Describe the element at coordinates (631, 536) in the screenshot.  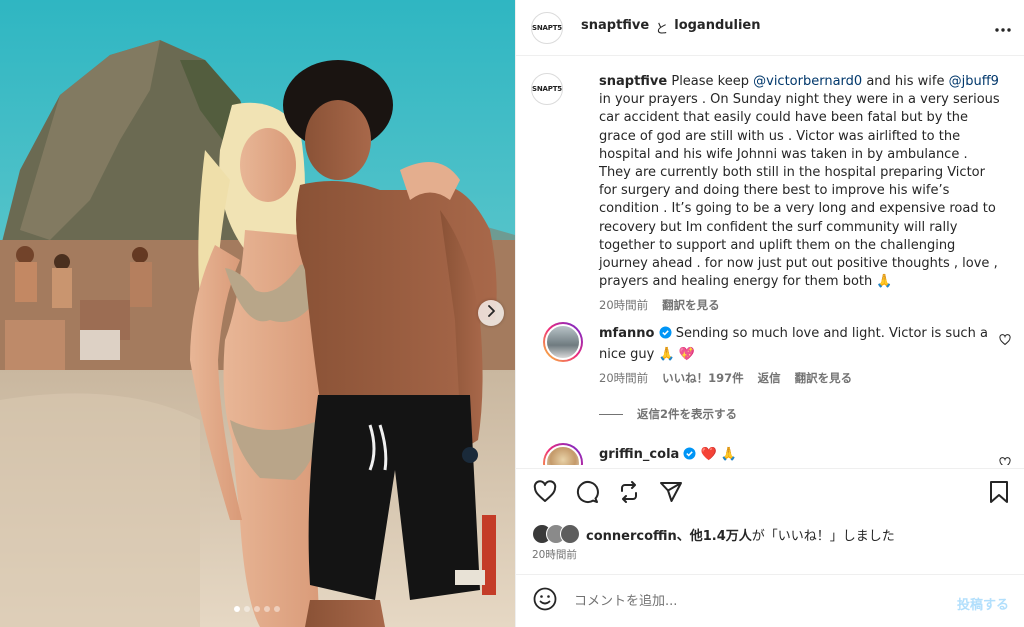
I see `first-liker: connercoffin` at that location.